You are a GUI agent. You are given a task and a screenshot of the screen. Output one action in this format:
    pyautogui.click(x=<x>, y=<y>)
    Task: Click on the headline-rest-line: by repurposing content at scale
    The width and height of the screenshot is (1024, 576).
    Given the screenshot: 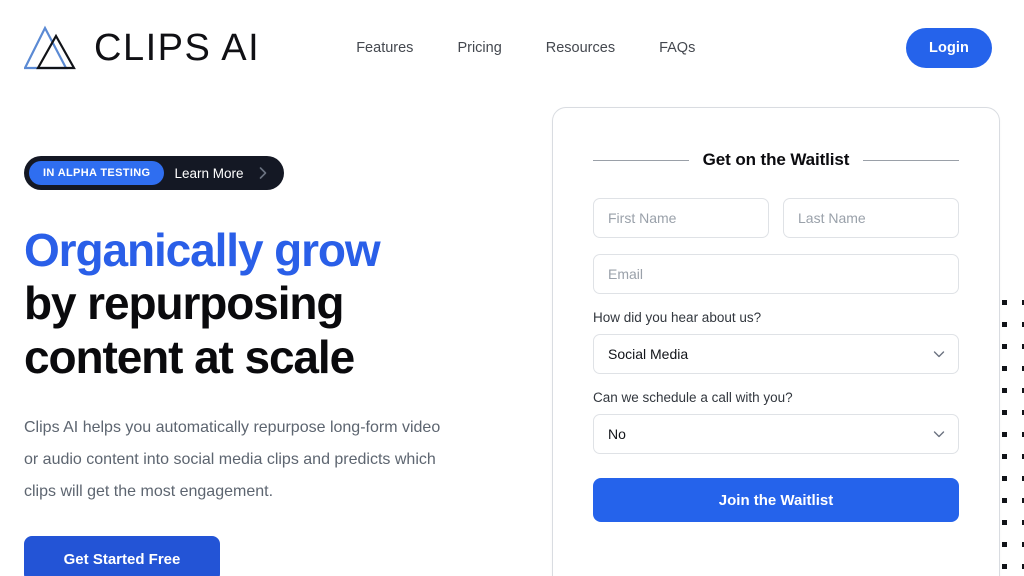 What is the action you would take?
    pyautogui.click(x=189, y=330)
    